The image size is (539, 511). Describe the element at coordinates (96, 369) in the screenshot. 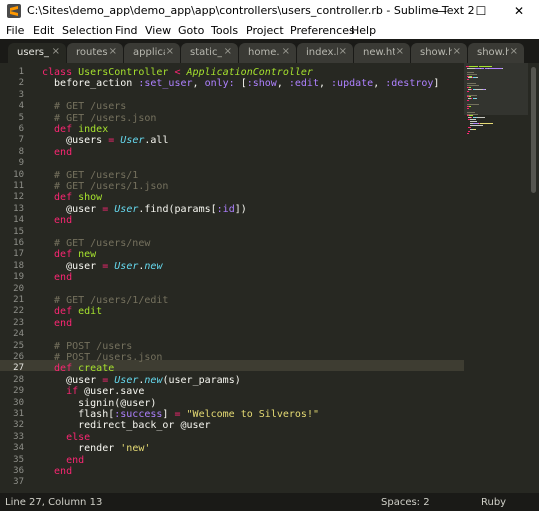

I see `code-token: create` at that location.